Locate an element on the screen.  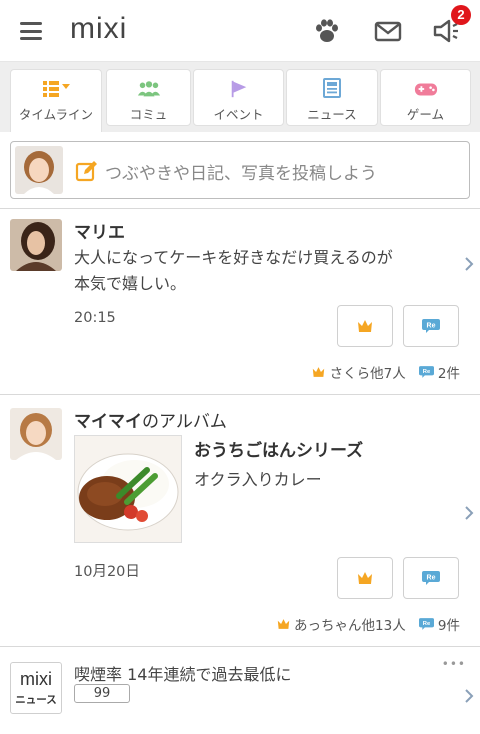
compose-box: つぶやきや日記、写真を投稿しよう is located at coordinates (240, 170).